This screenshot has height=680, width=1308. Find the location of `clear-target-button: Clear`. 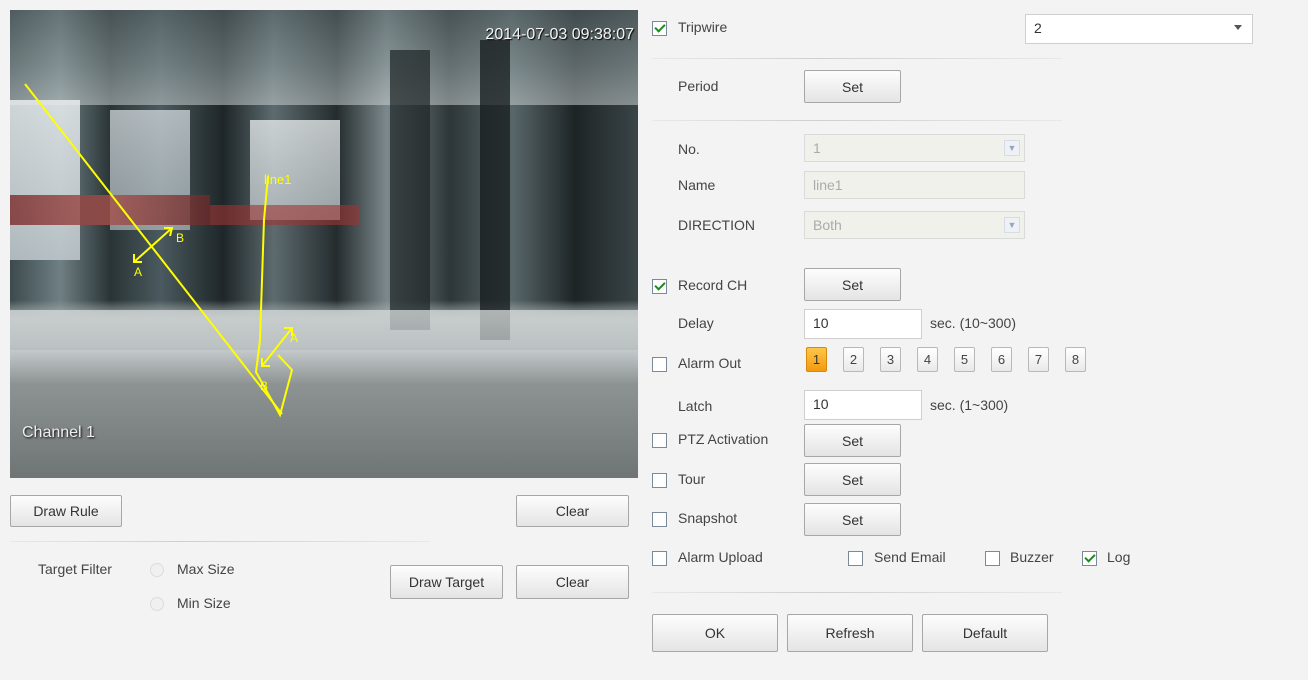

clear-target-button: Clear is located at coordinates (572, 582).